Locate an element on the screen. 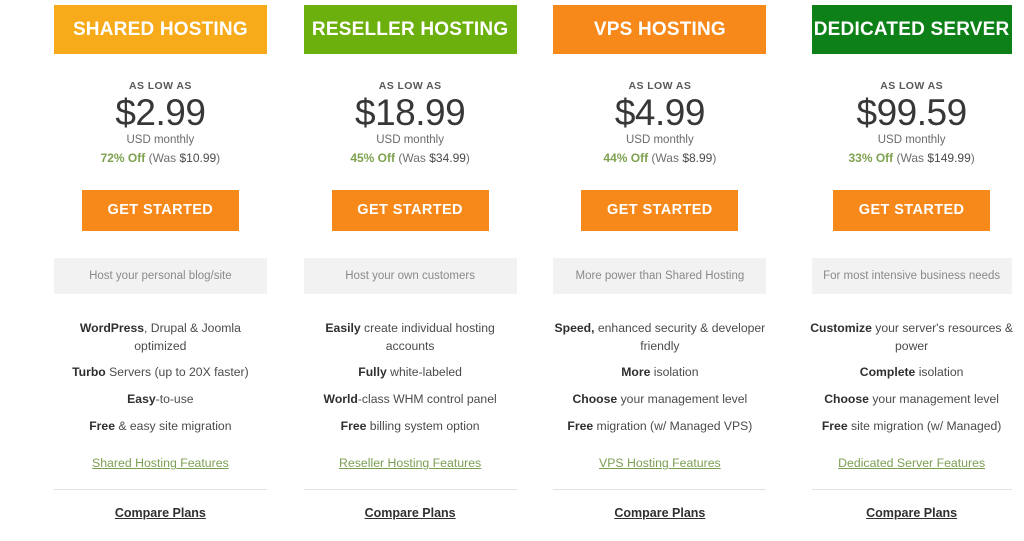 The width and height of the screenshot is (1024, 541). feature-item: Fully white-labeled is located at coordinates (410, 373).